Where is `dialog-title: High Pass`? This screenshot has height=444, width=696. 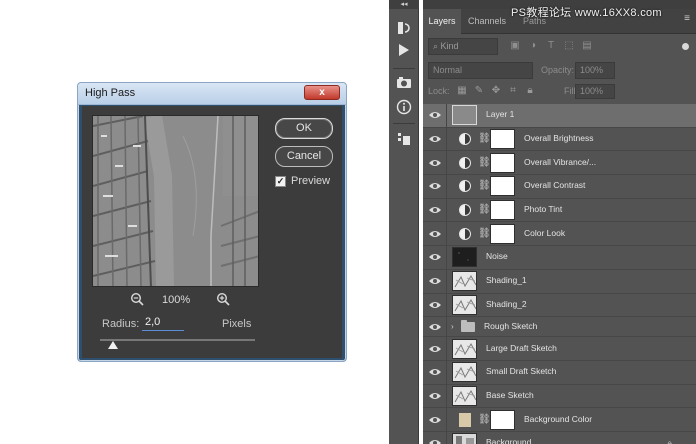 dialog-title: High Pass is located at coordinates (110, 93).